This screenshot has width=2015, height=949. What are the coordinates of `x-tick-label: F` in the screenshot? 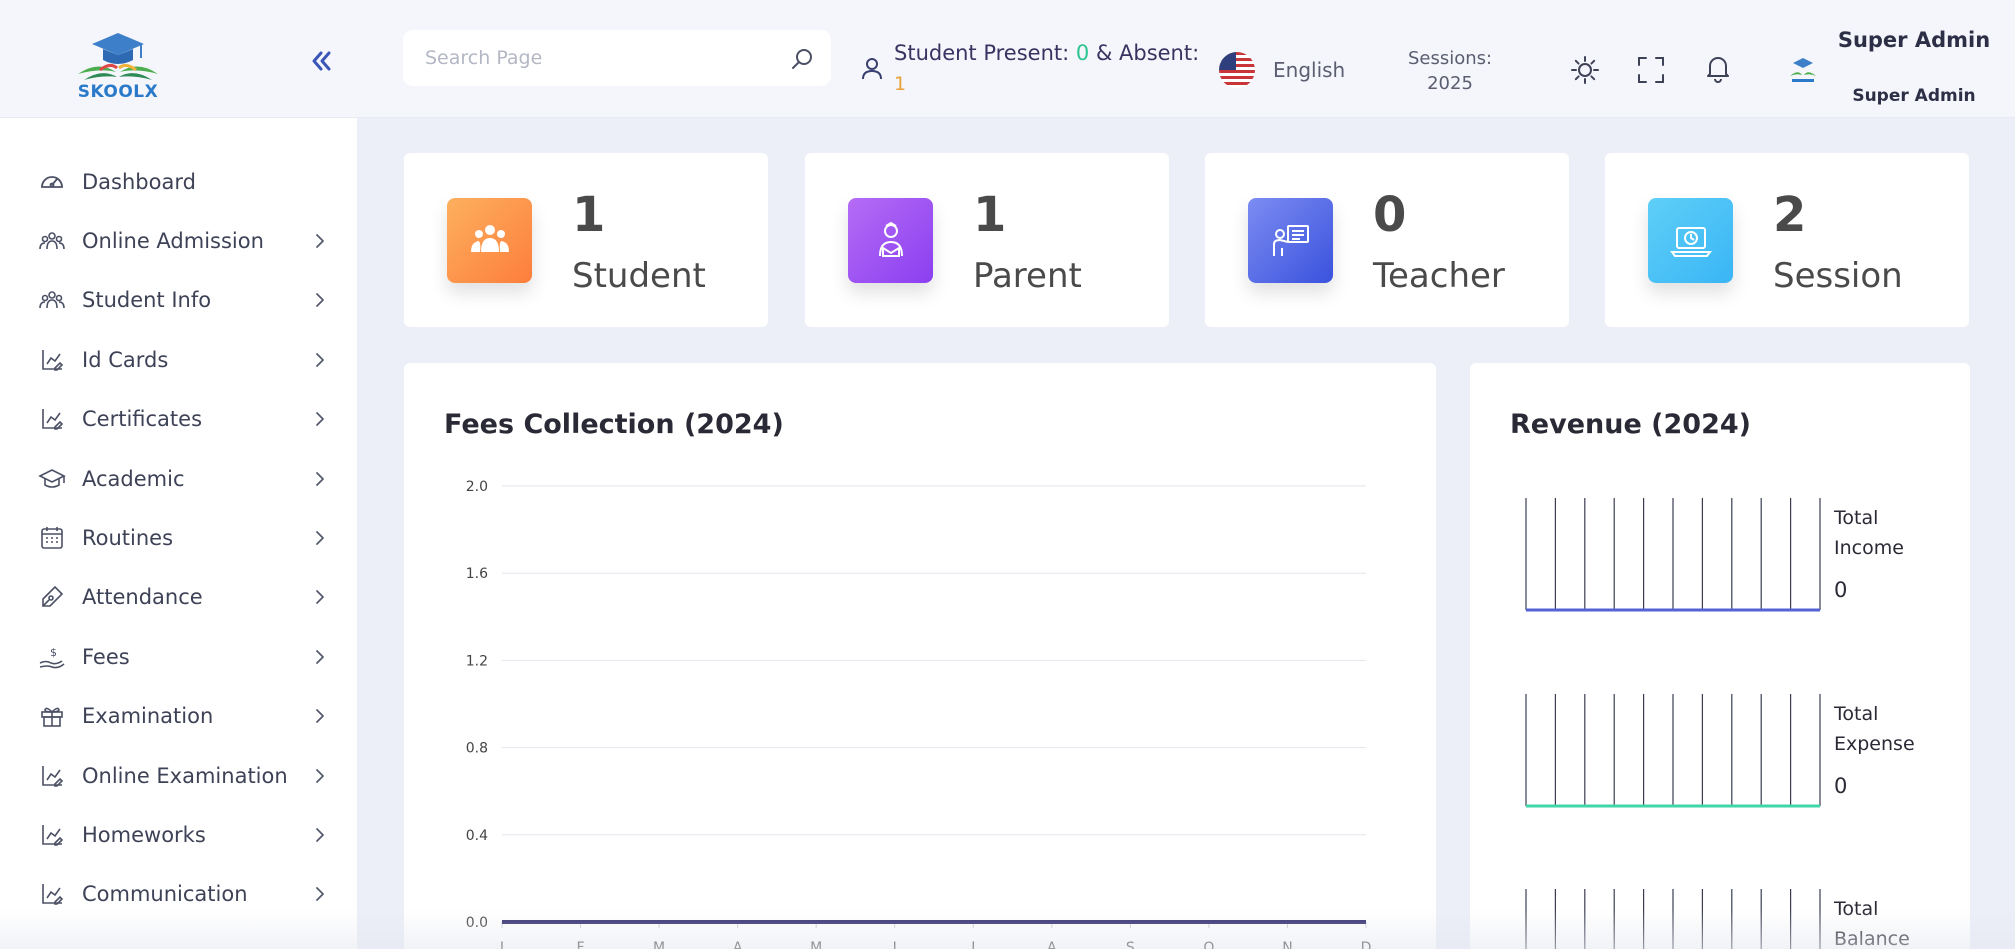 It's located at (581, 944).